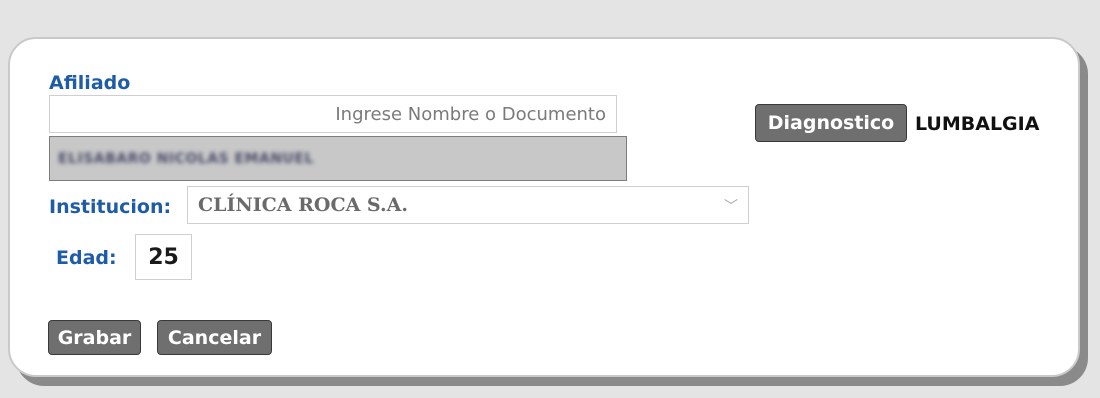 The image size is (1100, 398). Describe the element at coordinates (303, 205) in the screenshot. I see `institucion-selected-value: CLÍNICA ROCA S.A.` at that location.